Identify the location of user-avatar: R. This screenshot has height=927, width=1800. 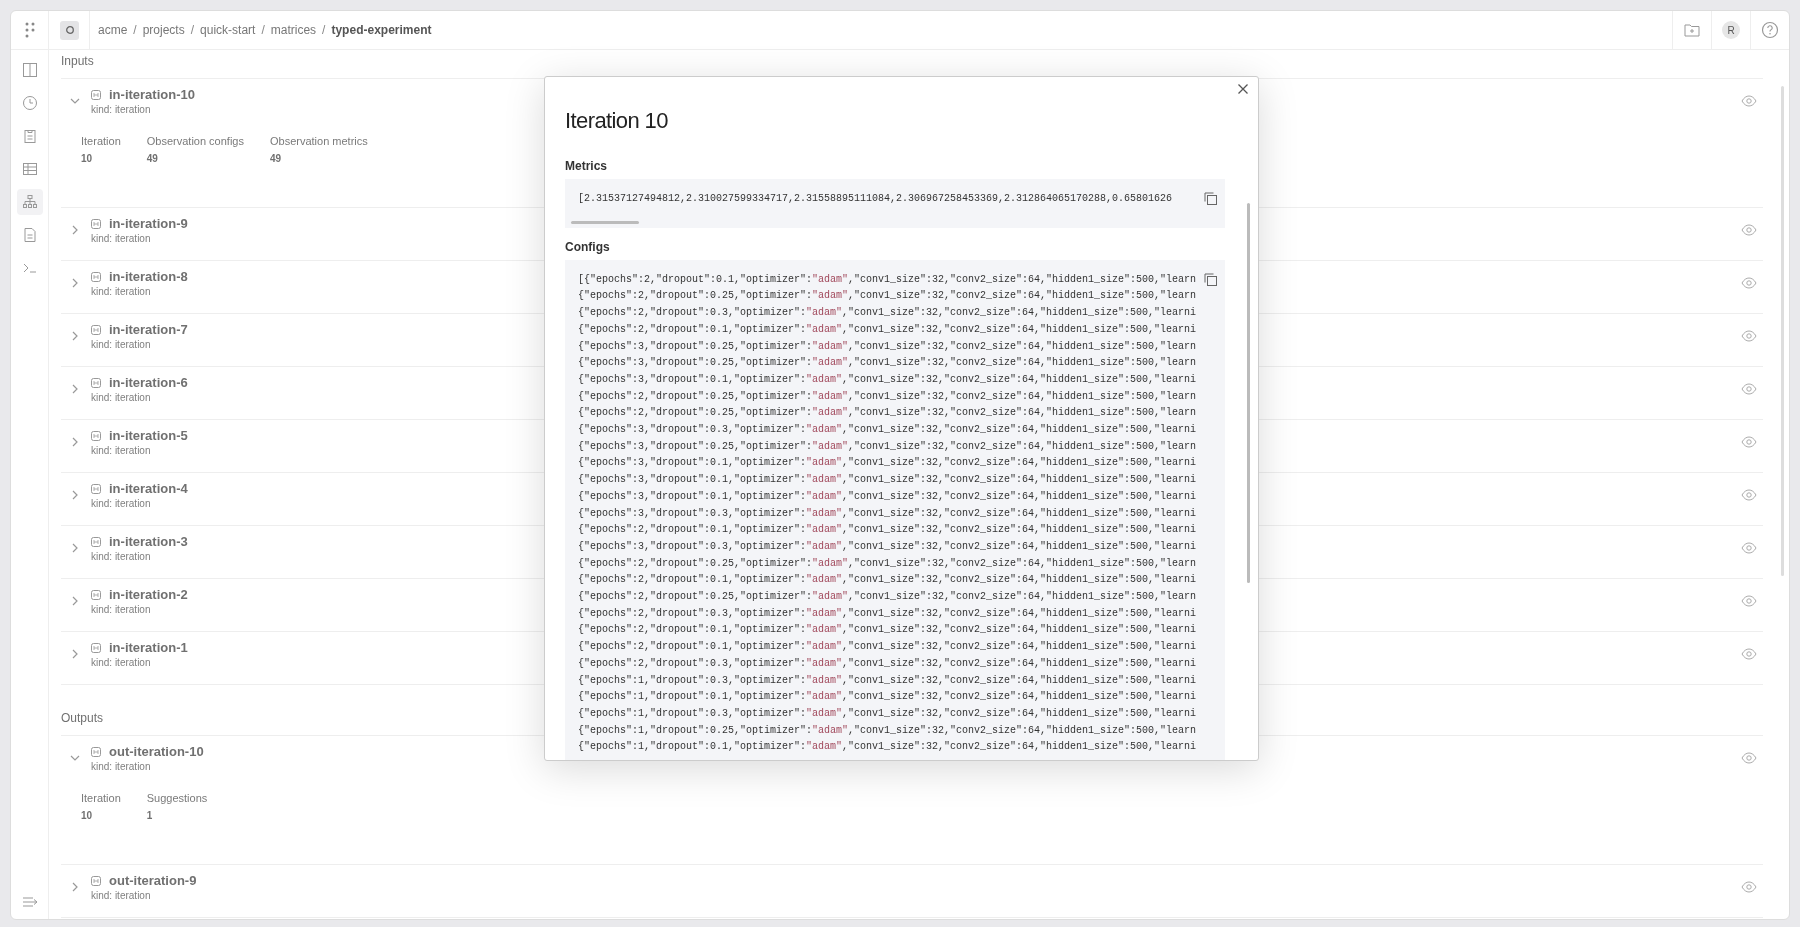
(1731, 30).